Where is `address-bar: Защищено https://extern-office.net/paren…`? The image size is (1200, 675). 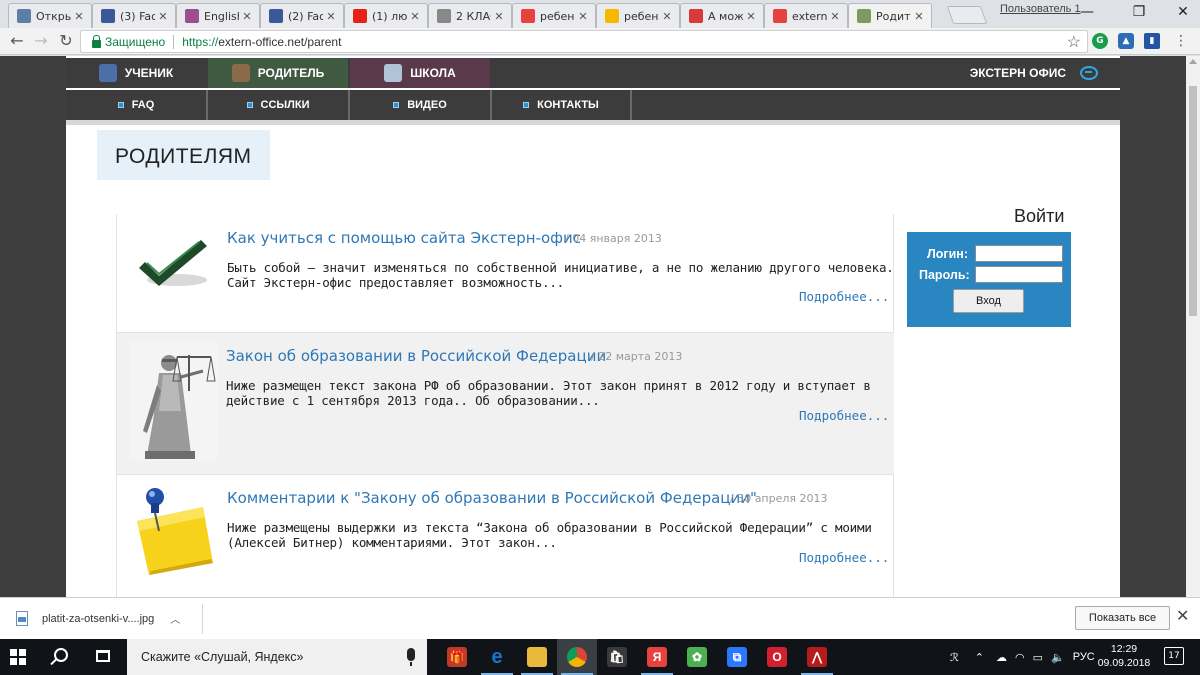
address-bar: Защищено https://extern-office.net/paren… is located at coordinates (584, 41).